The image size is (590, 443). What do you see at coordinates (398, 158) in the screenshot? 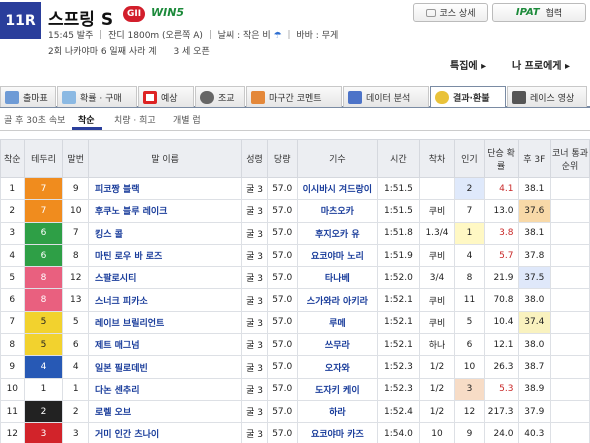
I see `col-time: 시간` at bounding box center [398, 158].